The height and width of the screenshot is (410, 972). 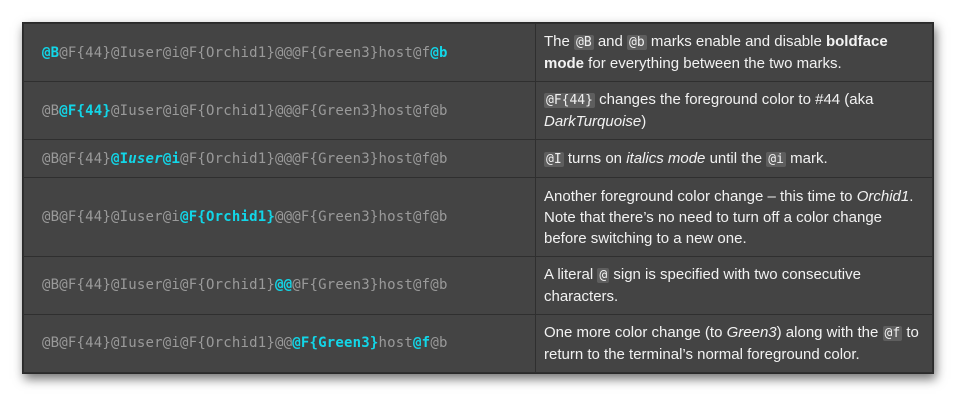 I want to click on code-highlight: @F{Green3}, so click(x=335, y=343).